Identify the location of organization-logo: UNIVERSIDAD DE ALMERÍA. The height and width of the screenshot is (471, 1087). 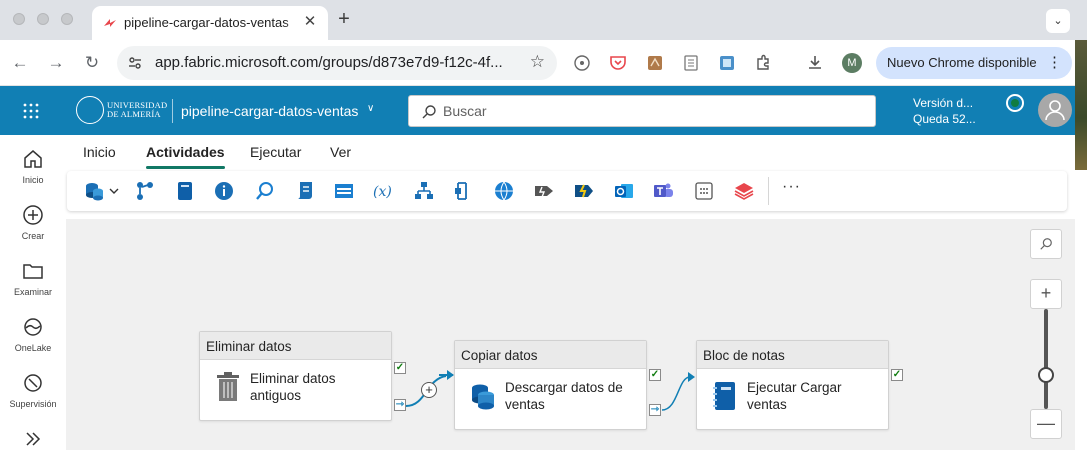
(121, 111).